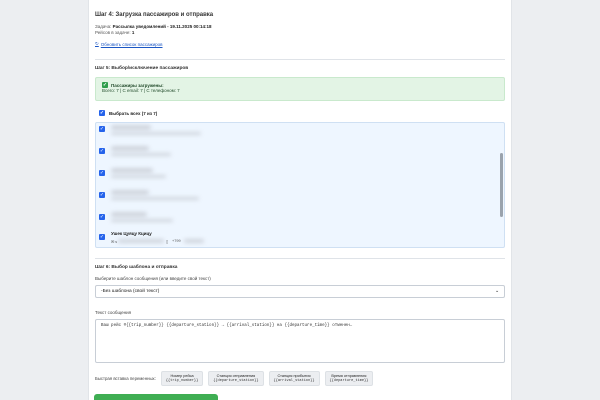 The image size is (600, 400). Describe the element at coordinates (300, 44) in the screenshot. I see `refresh-passengers-link: ↻ Обновить список пассажиров` at that location.